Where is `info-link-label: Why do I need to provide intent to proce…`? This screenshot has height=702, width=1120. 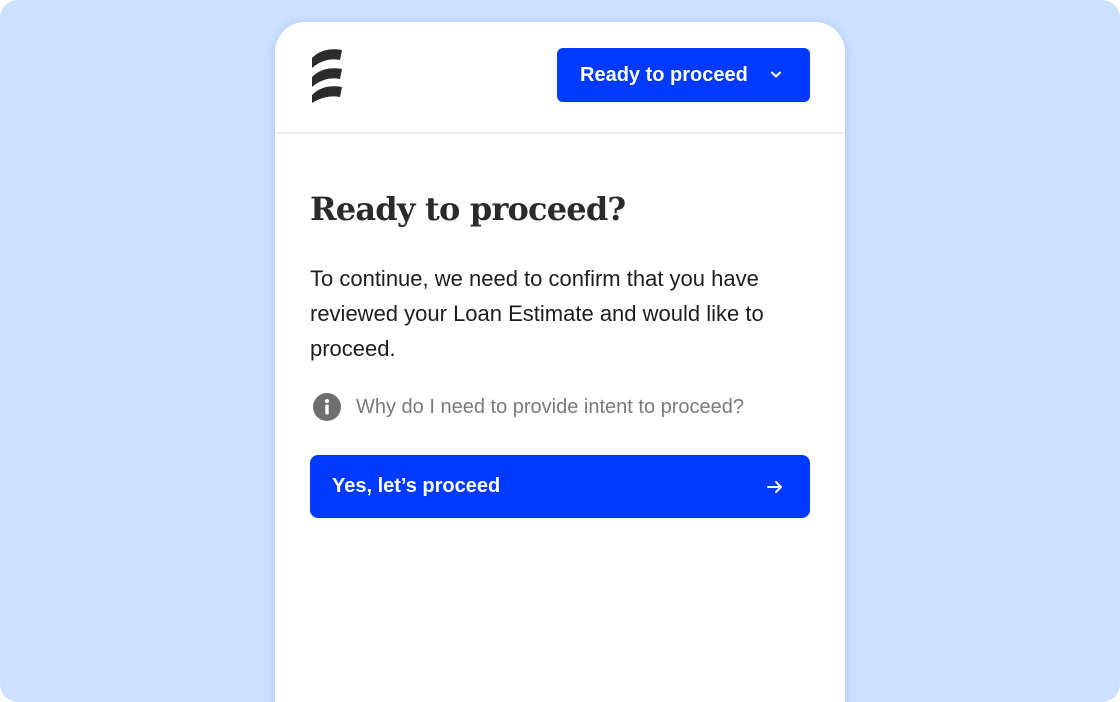
info-link-label: Why do I need to provide intent to proce… is located at coordinates (550, 406).